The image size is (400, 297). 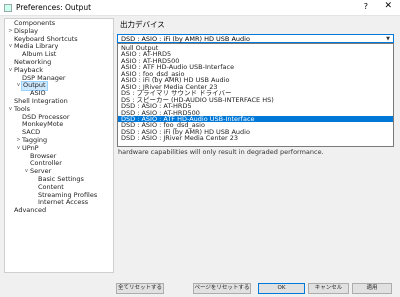 What do you see at coordinates (30, 210) in the screenshot?
I see `tree-item-label: Advanced` at bounding box center [30, 210].